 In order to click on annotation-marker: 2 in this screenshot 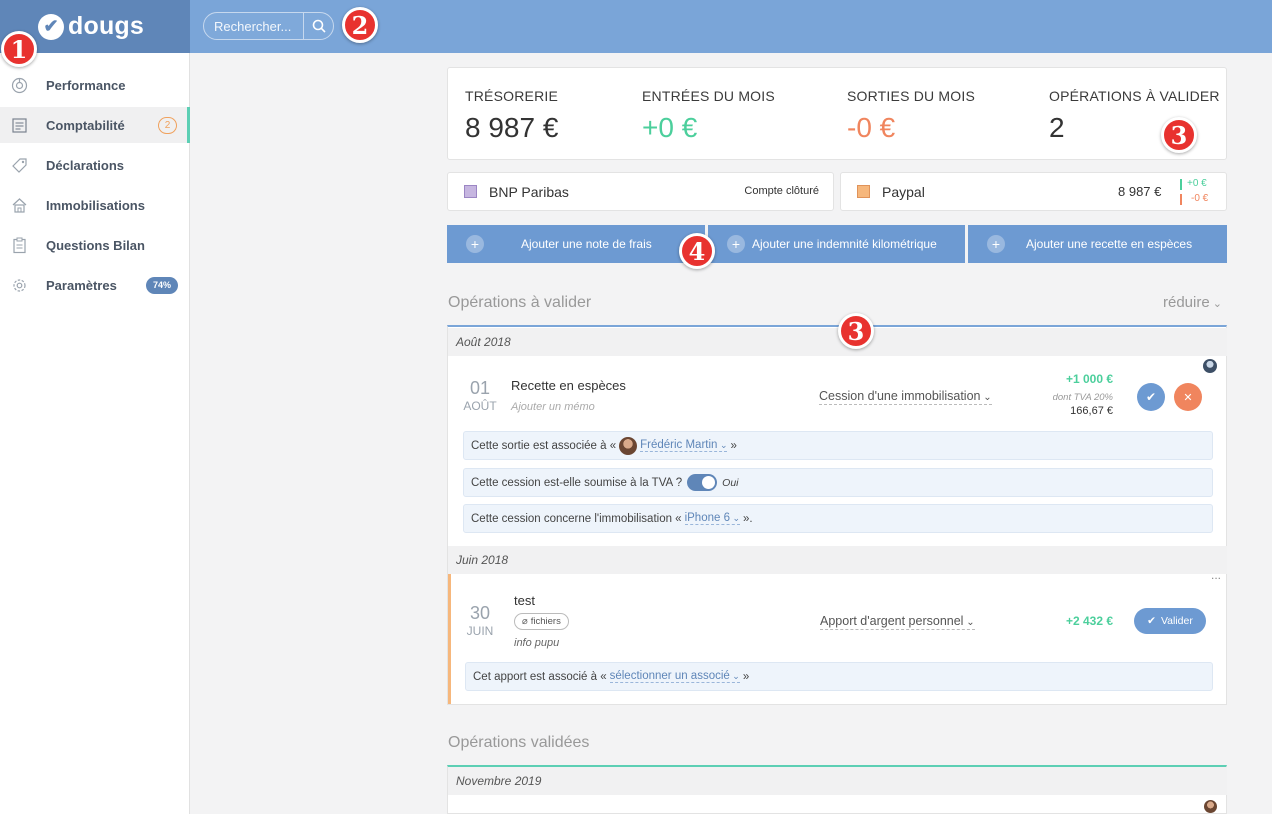, I will do `click(360, 25)`.